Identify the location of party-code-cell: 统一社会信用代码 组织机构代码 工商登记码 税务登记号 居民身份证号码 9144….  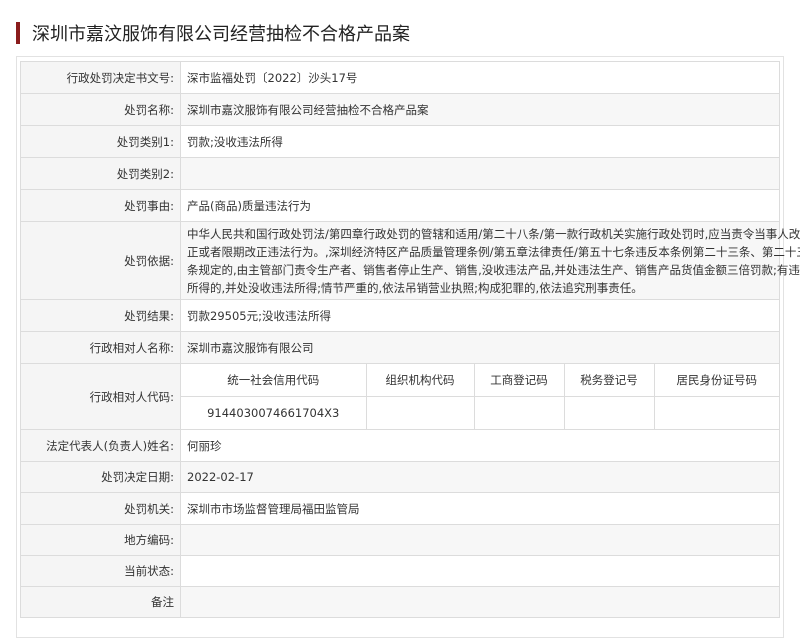
(480, 396).